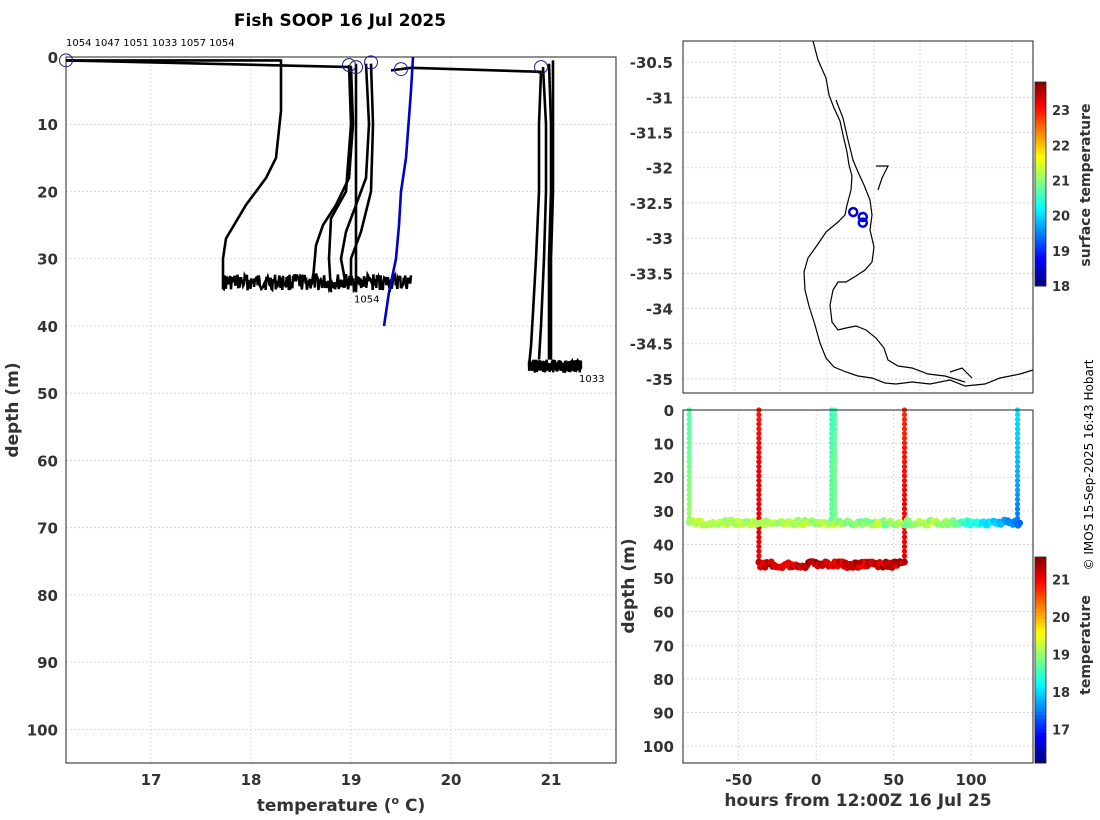 This screenshot has width=1100, height=820. Describe the element at coordinates (651, 63) in the screenshot. I see `map-lat-label: -30.5` at that location.